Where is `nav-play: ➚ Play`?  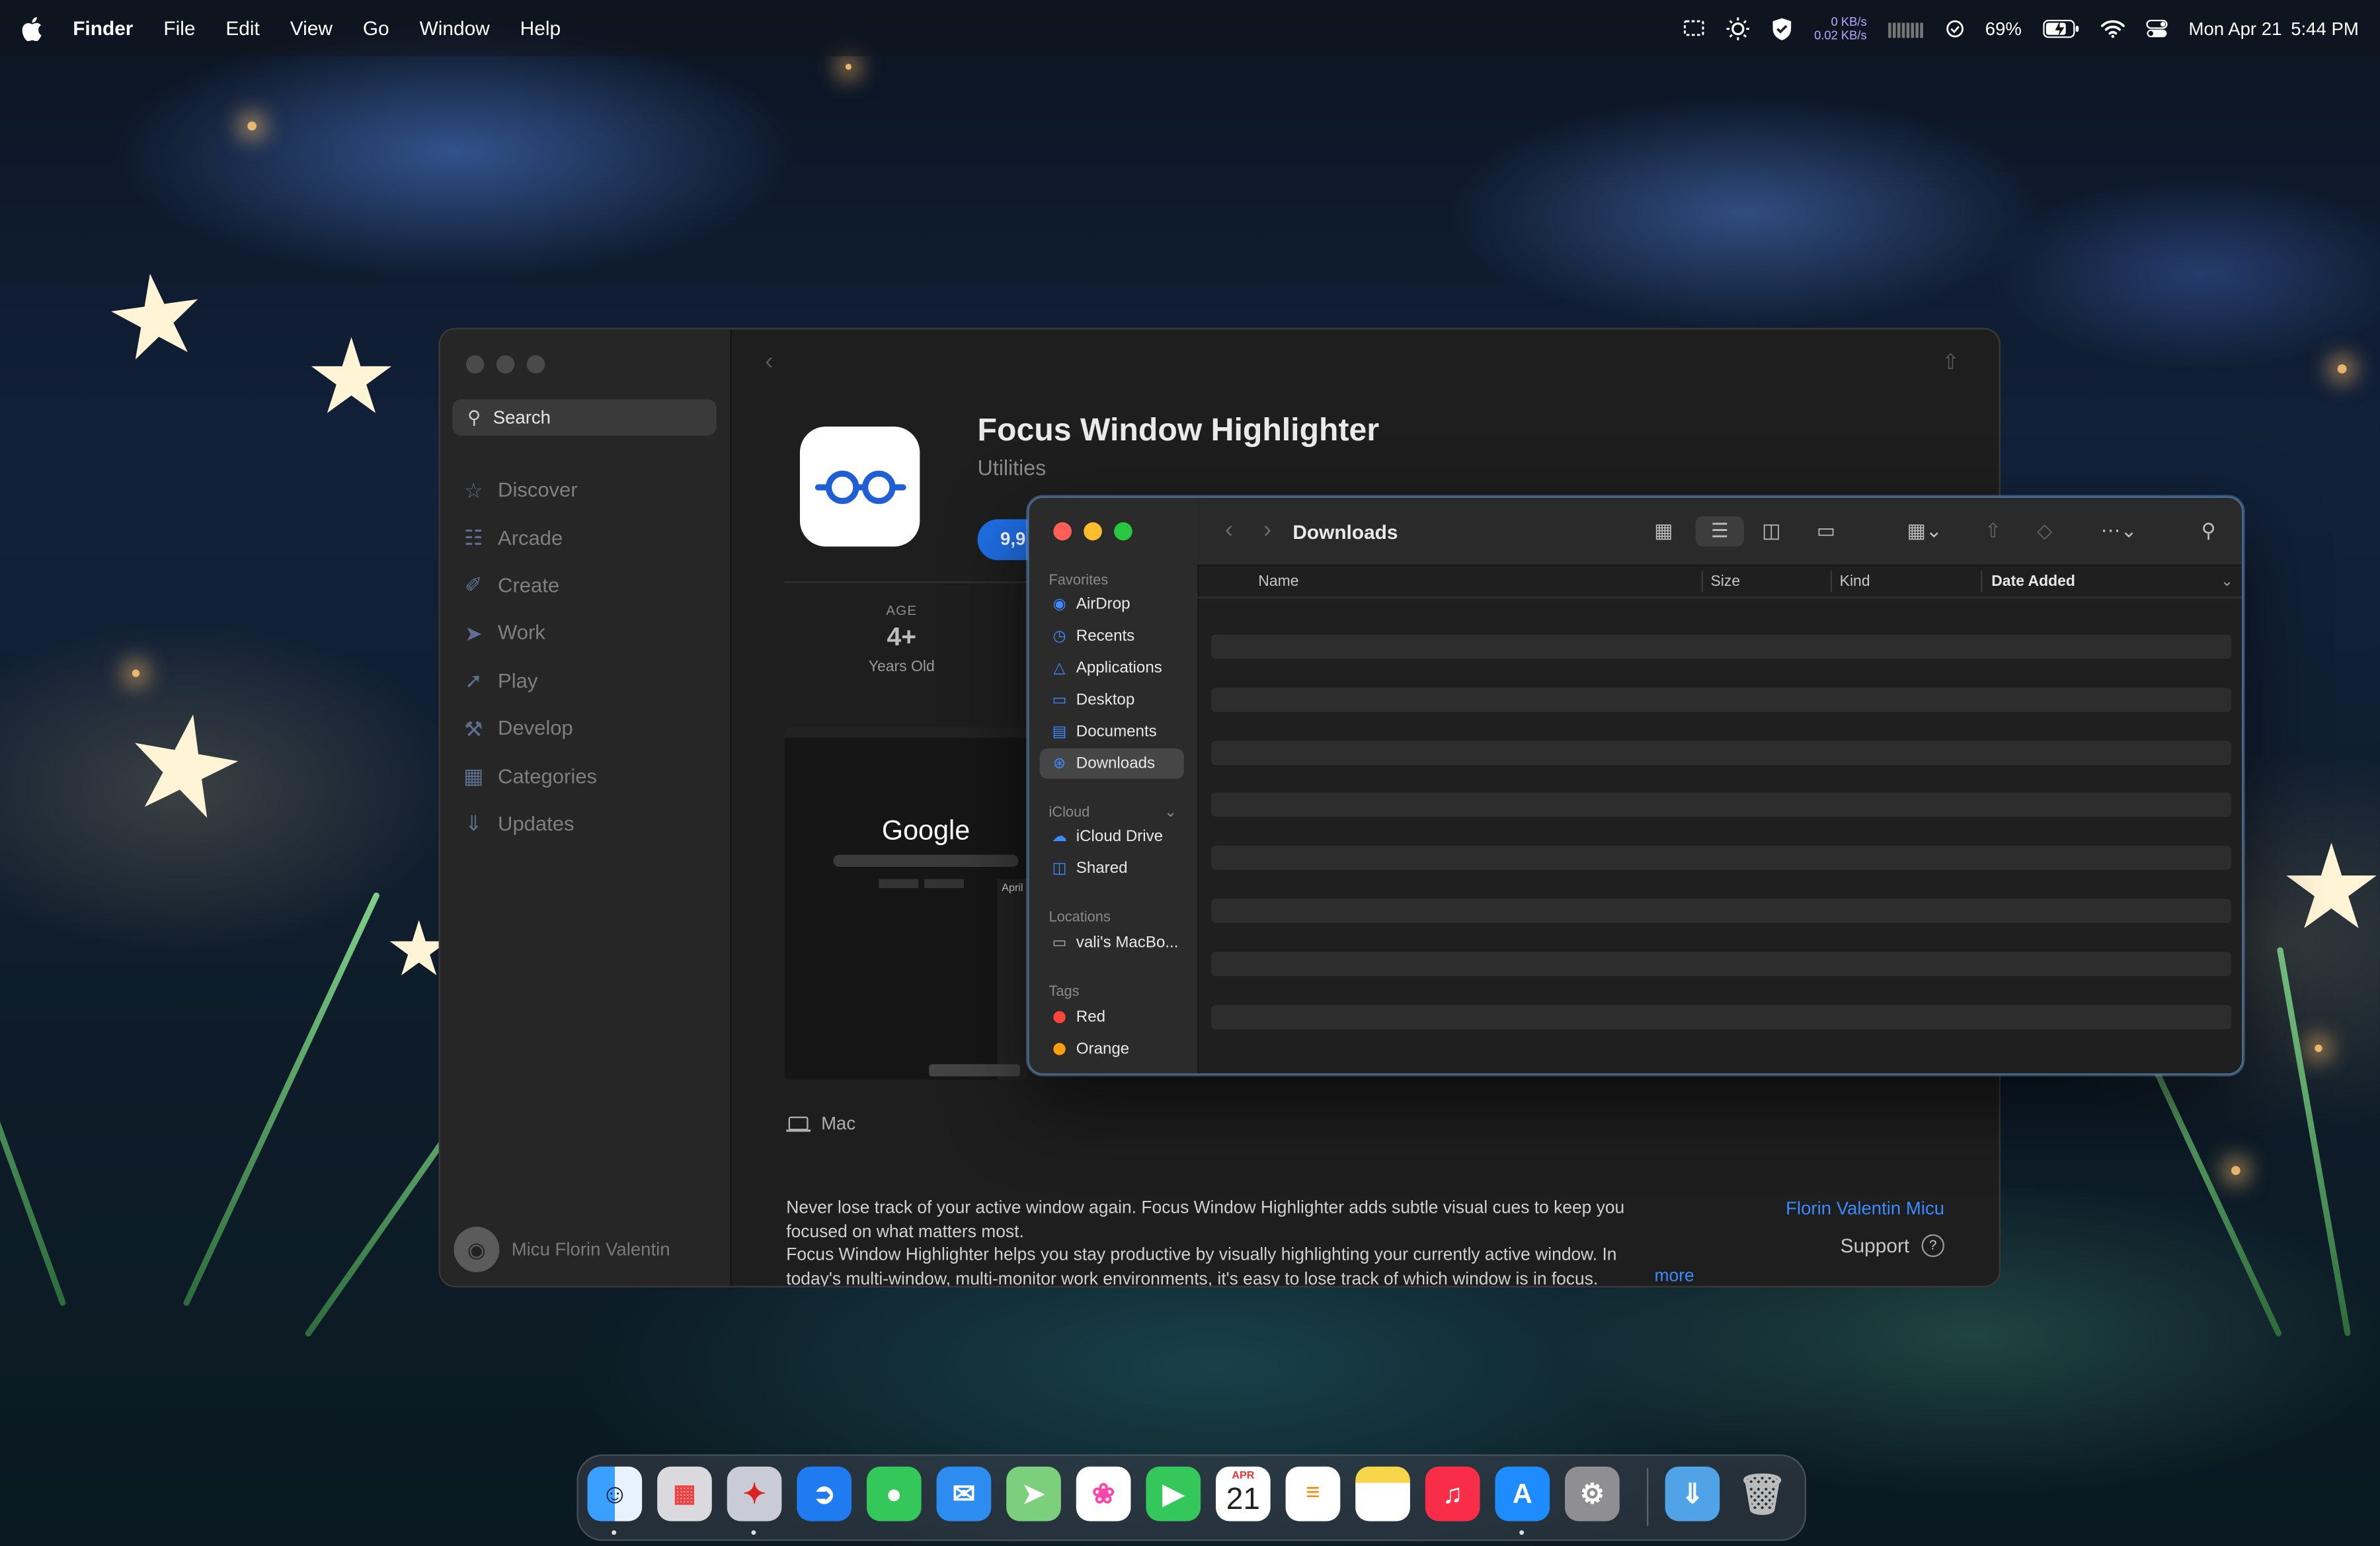
nav-play: ➚ Play is located at coordinates (529, 680).